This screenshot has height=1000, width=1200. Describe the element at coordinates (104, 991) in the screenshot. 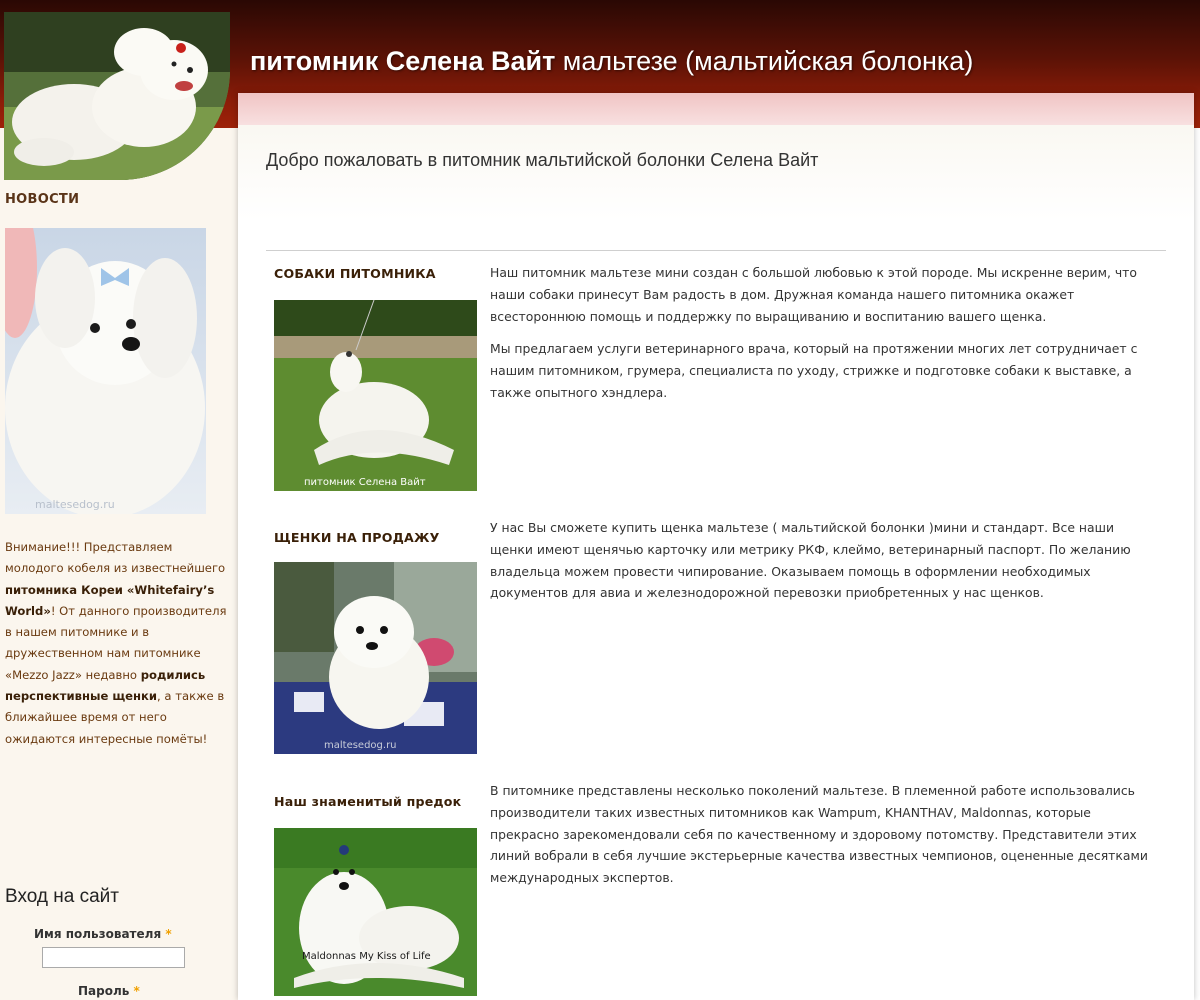

I see `password-label-text: Пароль` at that location.